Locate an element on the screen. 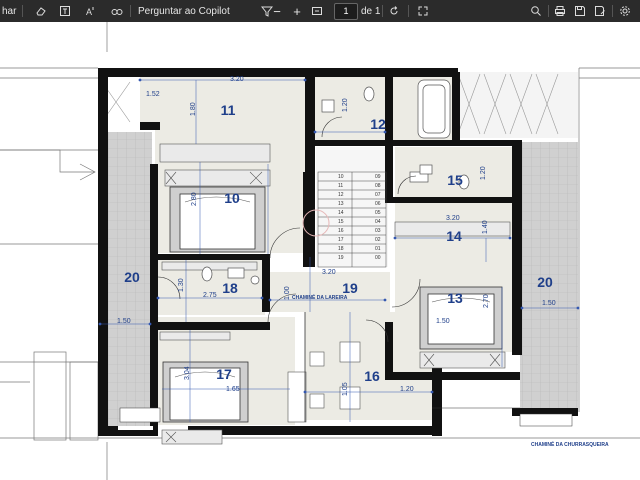  dimension-label: 1.00 is located at coordinates (287, 293).